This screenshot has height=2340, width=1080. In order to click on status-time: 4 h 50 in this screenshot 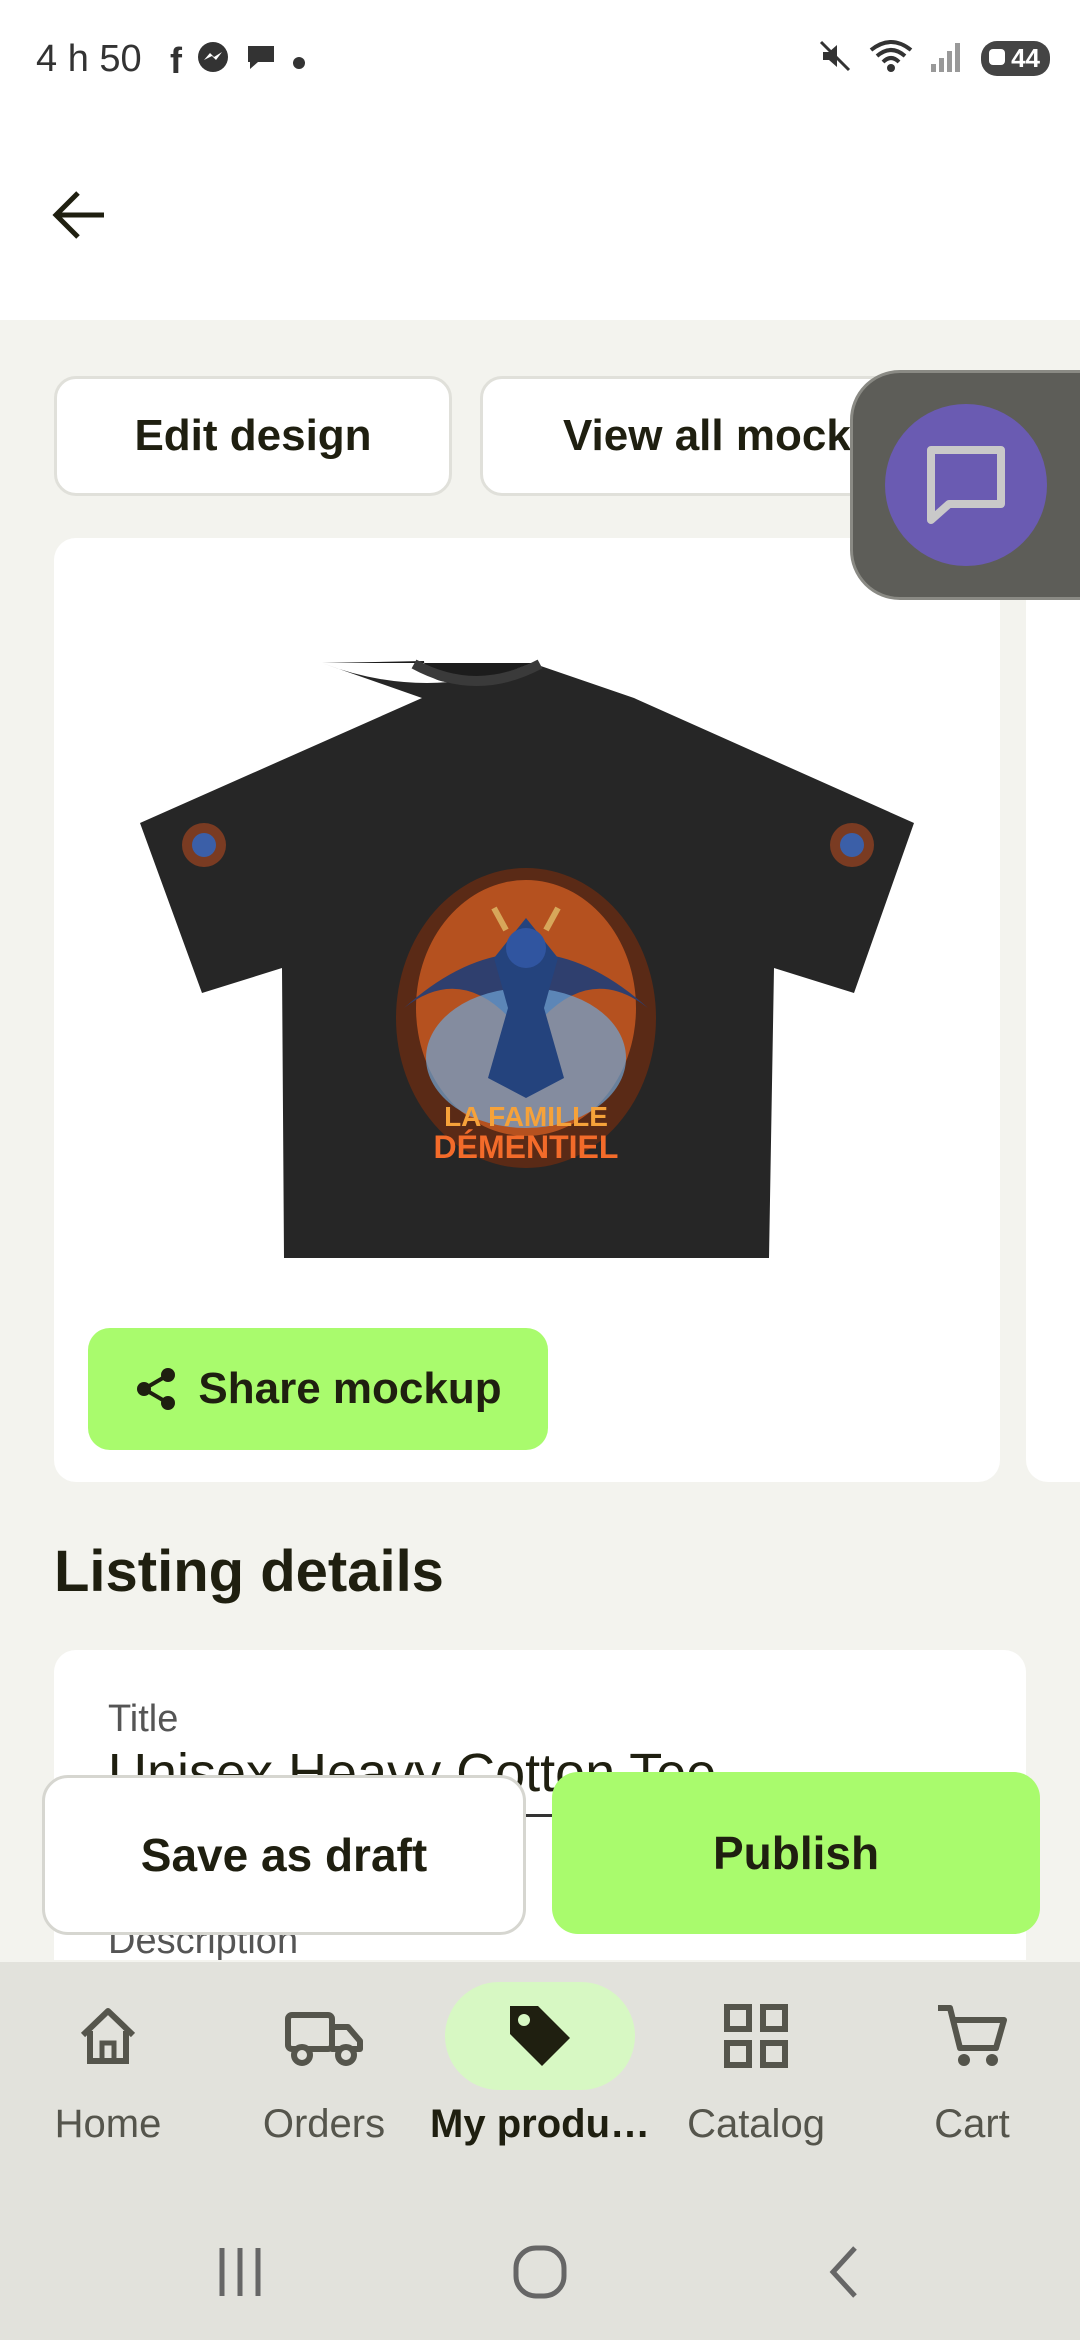, I will do `click(89, 59)`.